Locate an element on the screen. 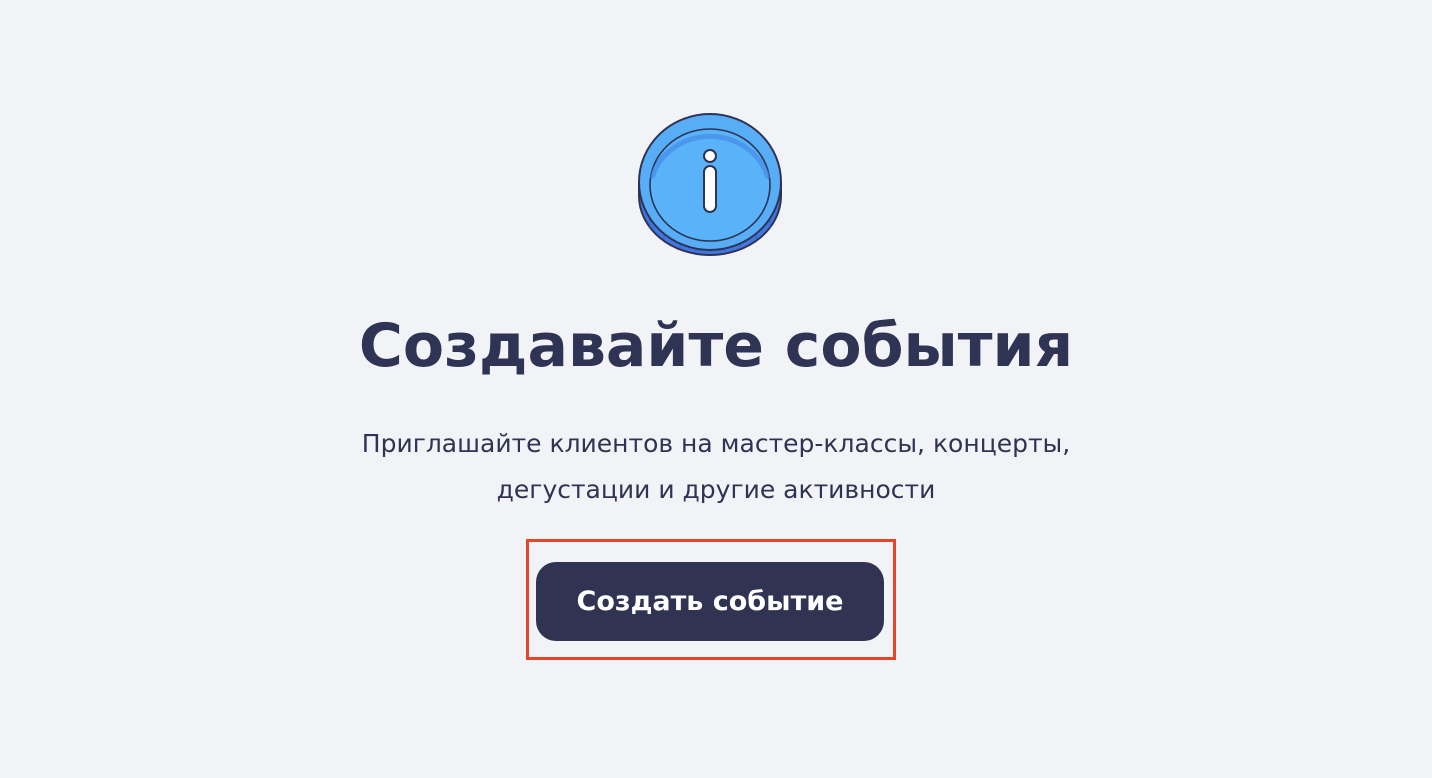 This screenshot has height=778, width=1432. info-coin-icon is located at coordinates (710, 185).